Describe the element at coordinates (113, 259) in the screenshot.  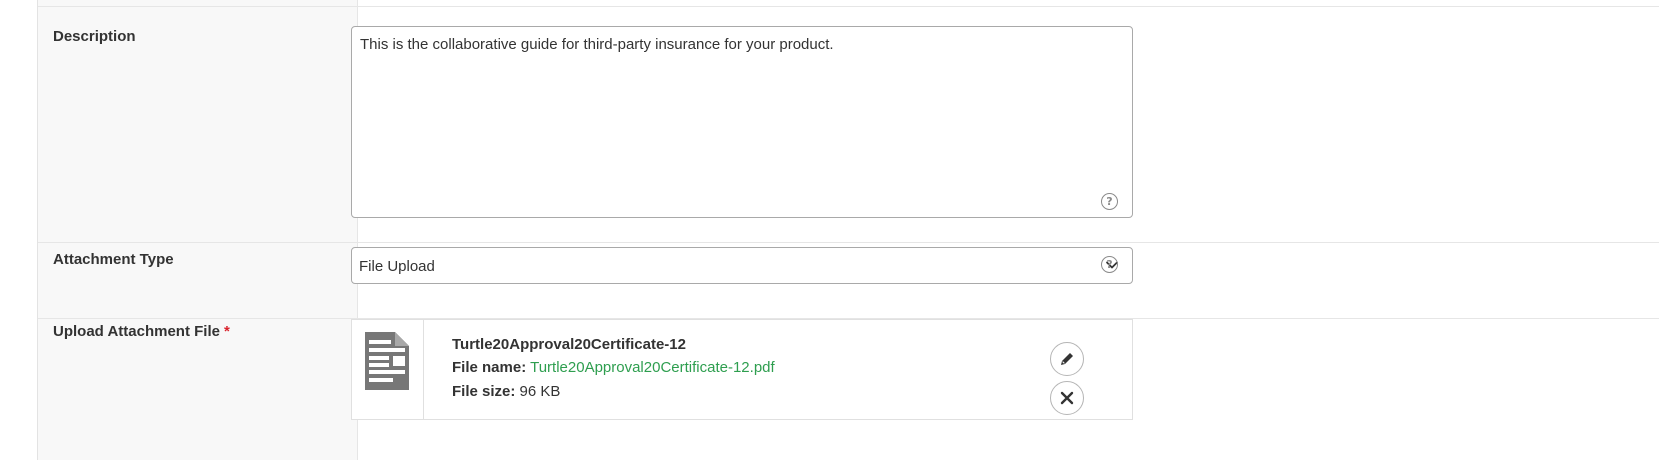
I see `attachment-type-label: Attachment Type` at that location.